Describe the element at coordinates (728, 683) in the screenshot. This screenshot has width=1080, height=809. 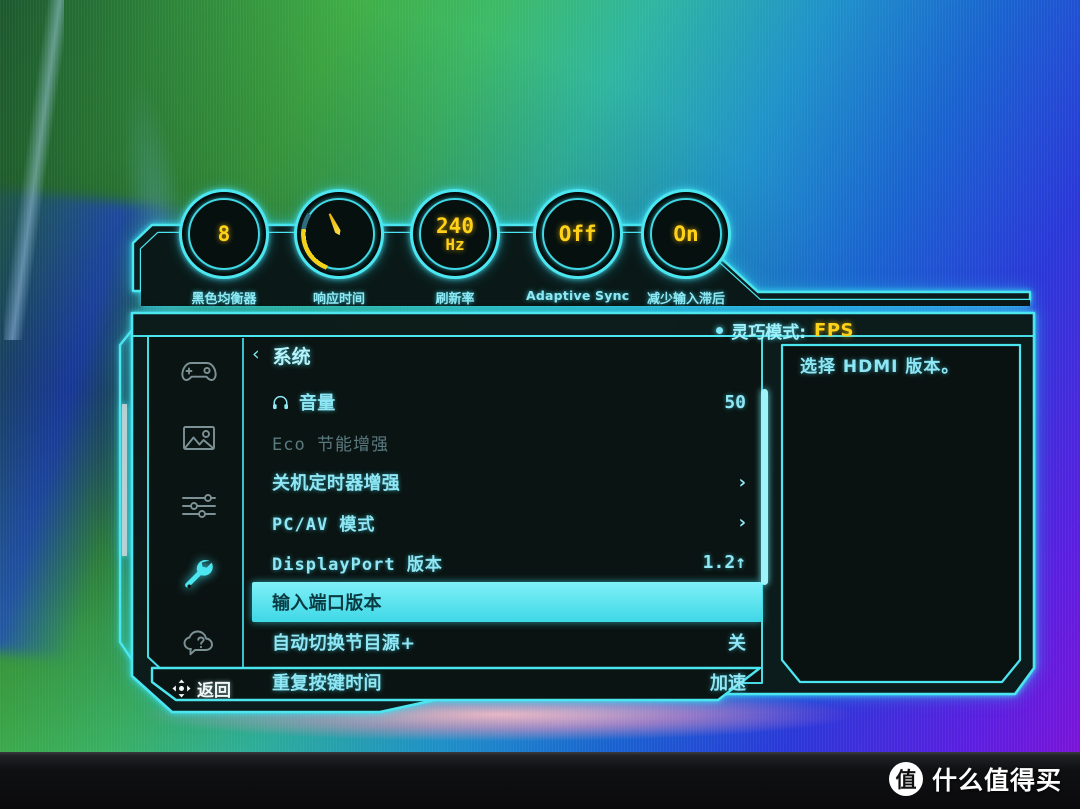
I see `row-value: 加速` at that location.